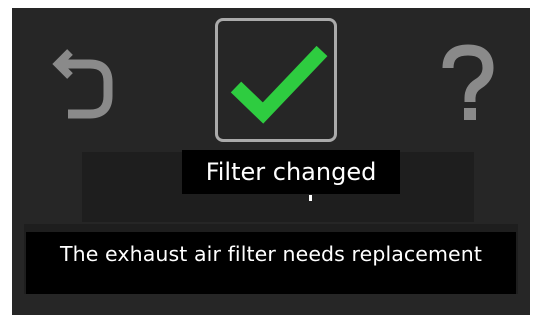  I want to click on decorative-tick, so click(310, 198).